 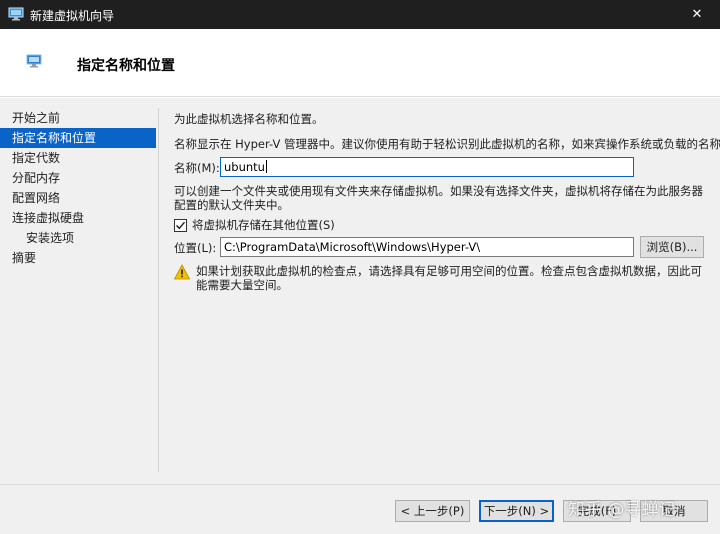 What do you see at coordinates (79, 178) in the screenshot?
I see `nav-item-memory: 分配内存` at bounding box center [79, 178].